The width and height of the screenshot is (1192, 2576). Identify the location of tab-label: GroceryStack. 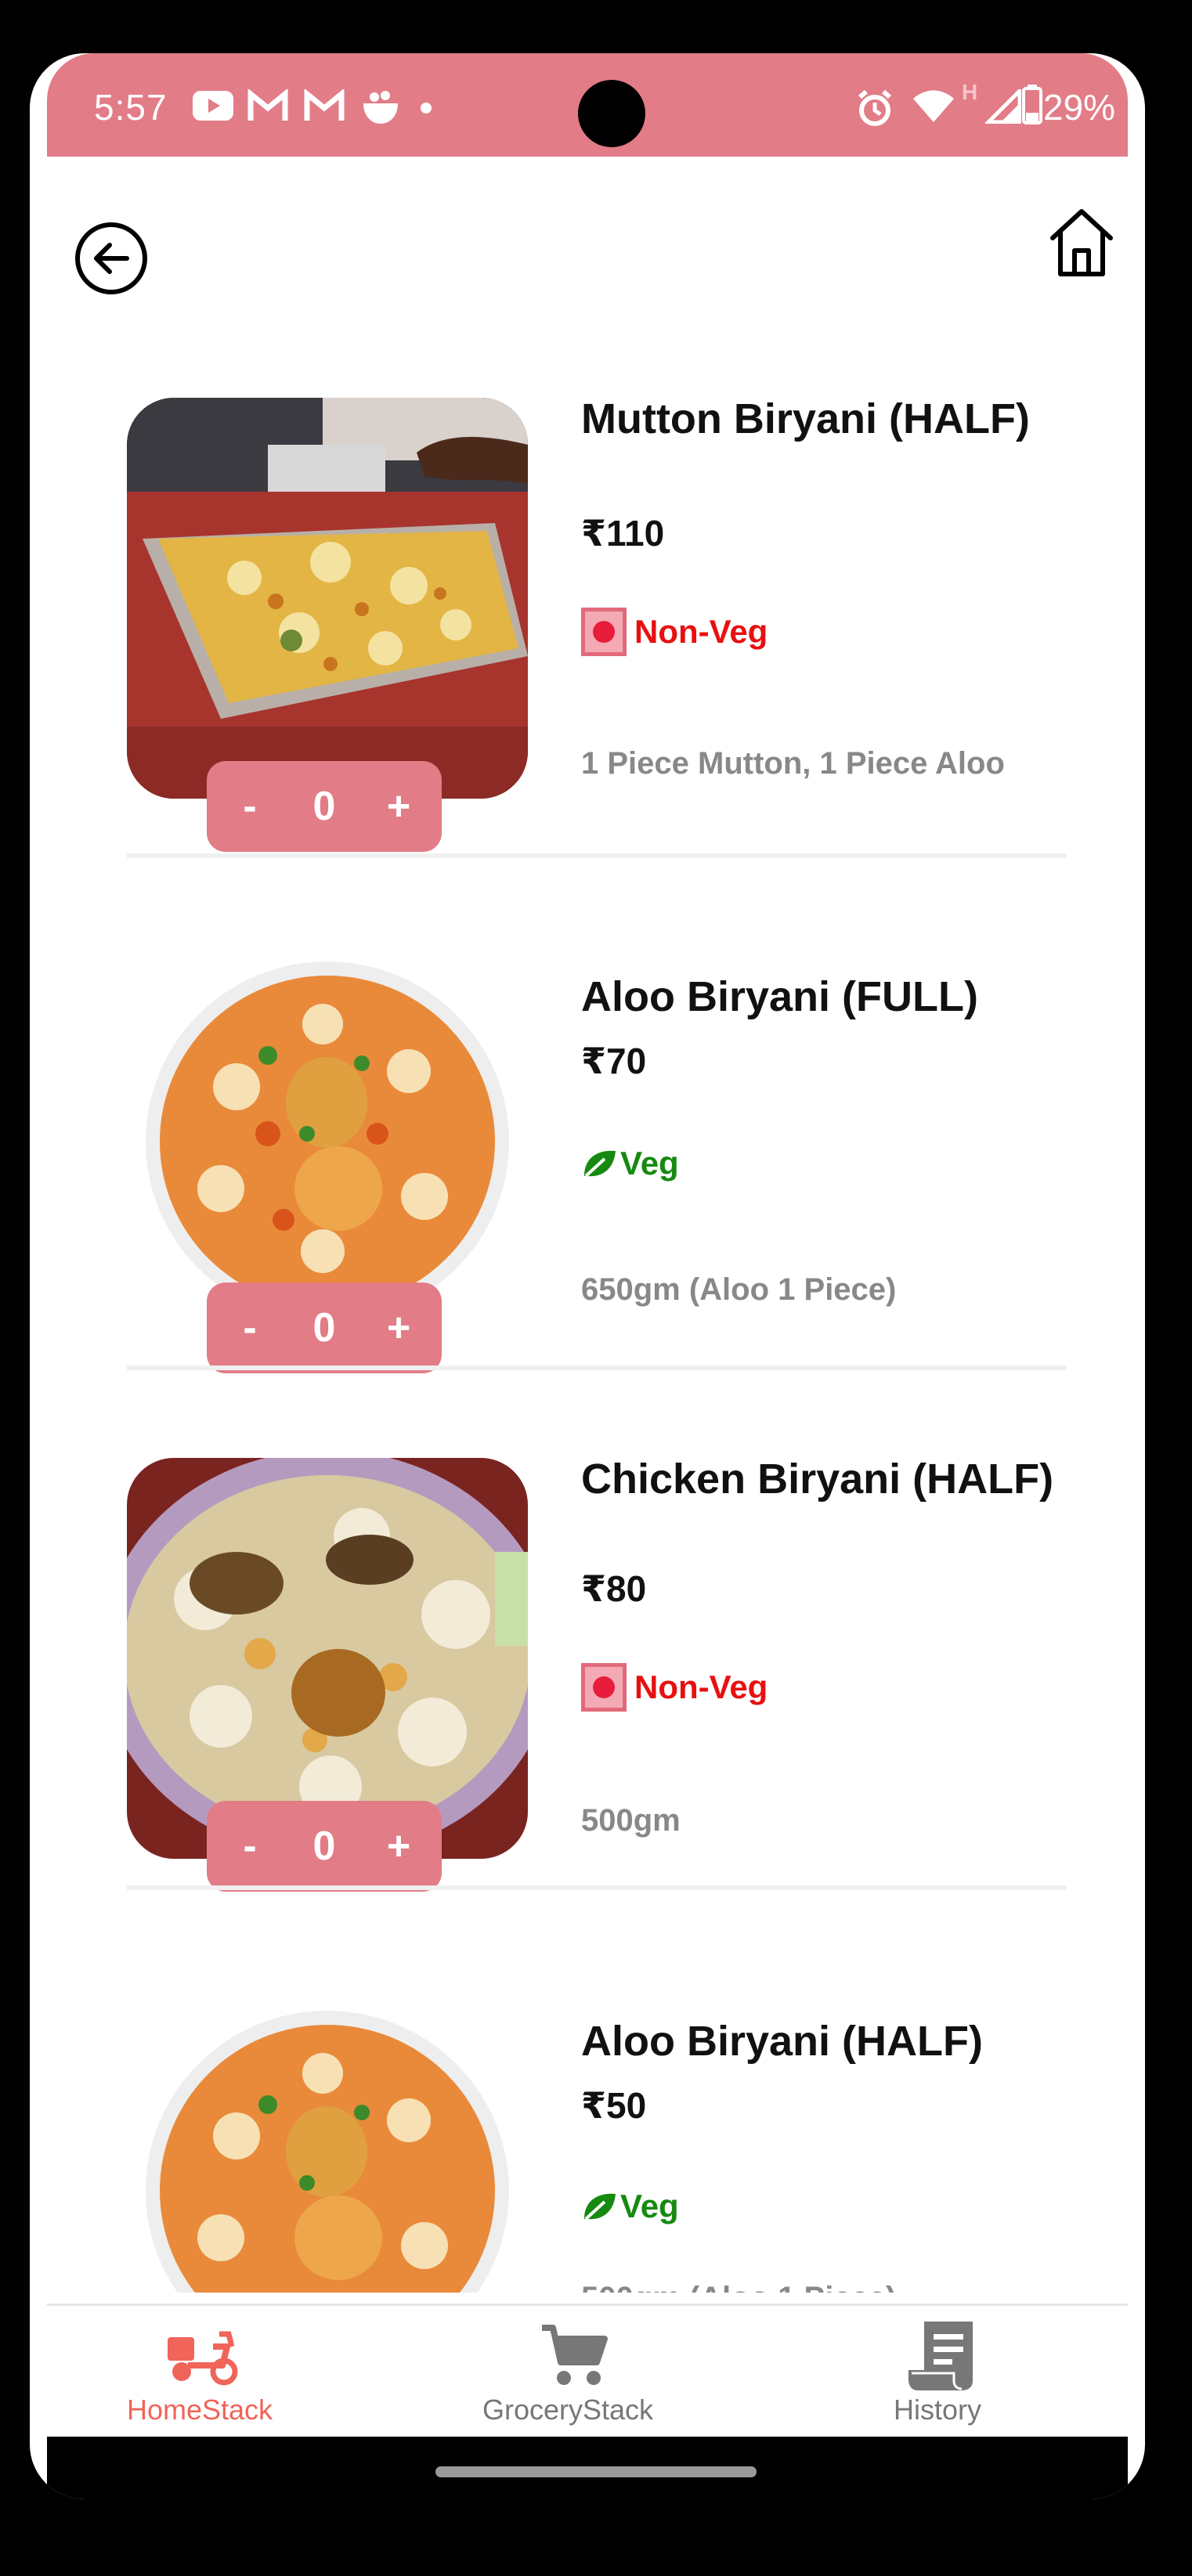
(568, 2410).